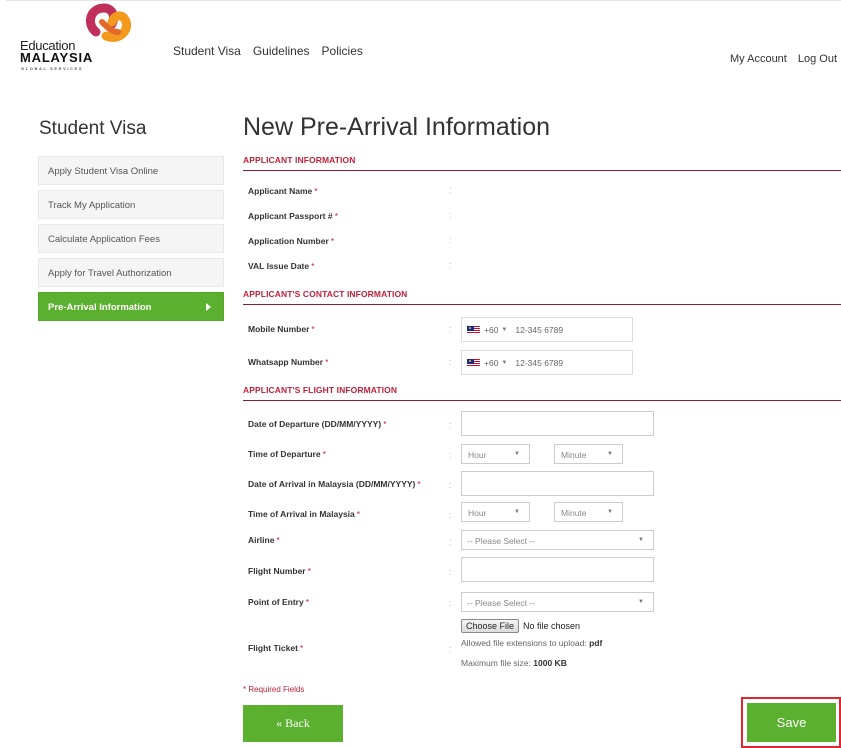  Describe the element at coordinates (92, 205) in the screenshot. I see `sidebar-item-label: Track My Application` at that location.